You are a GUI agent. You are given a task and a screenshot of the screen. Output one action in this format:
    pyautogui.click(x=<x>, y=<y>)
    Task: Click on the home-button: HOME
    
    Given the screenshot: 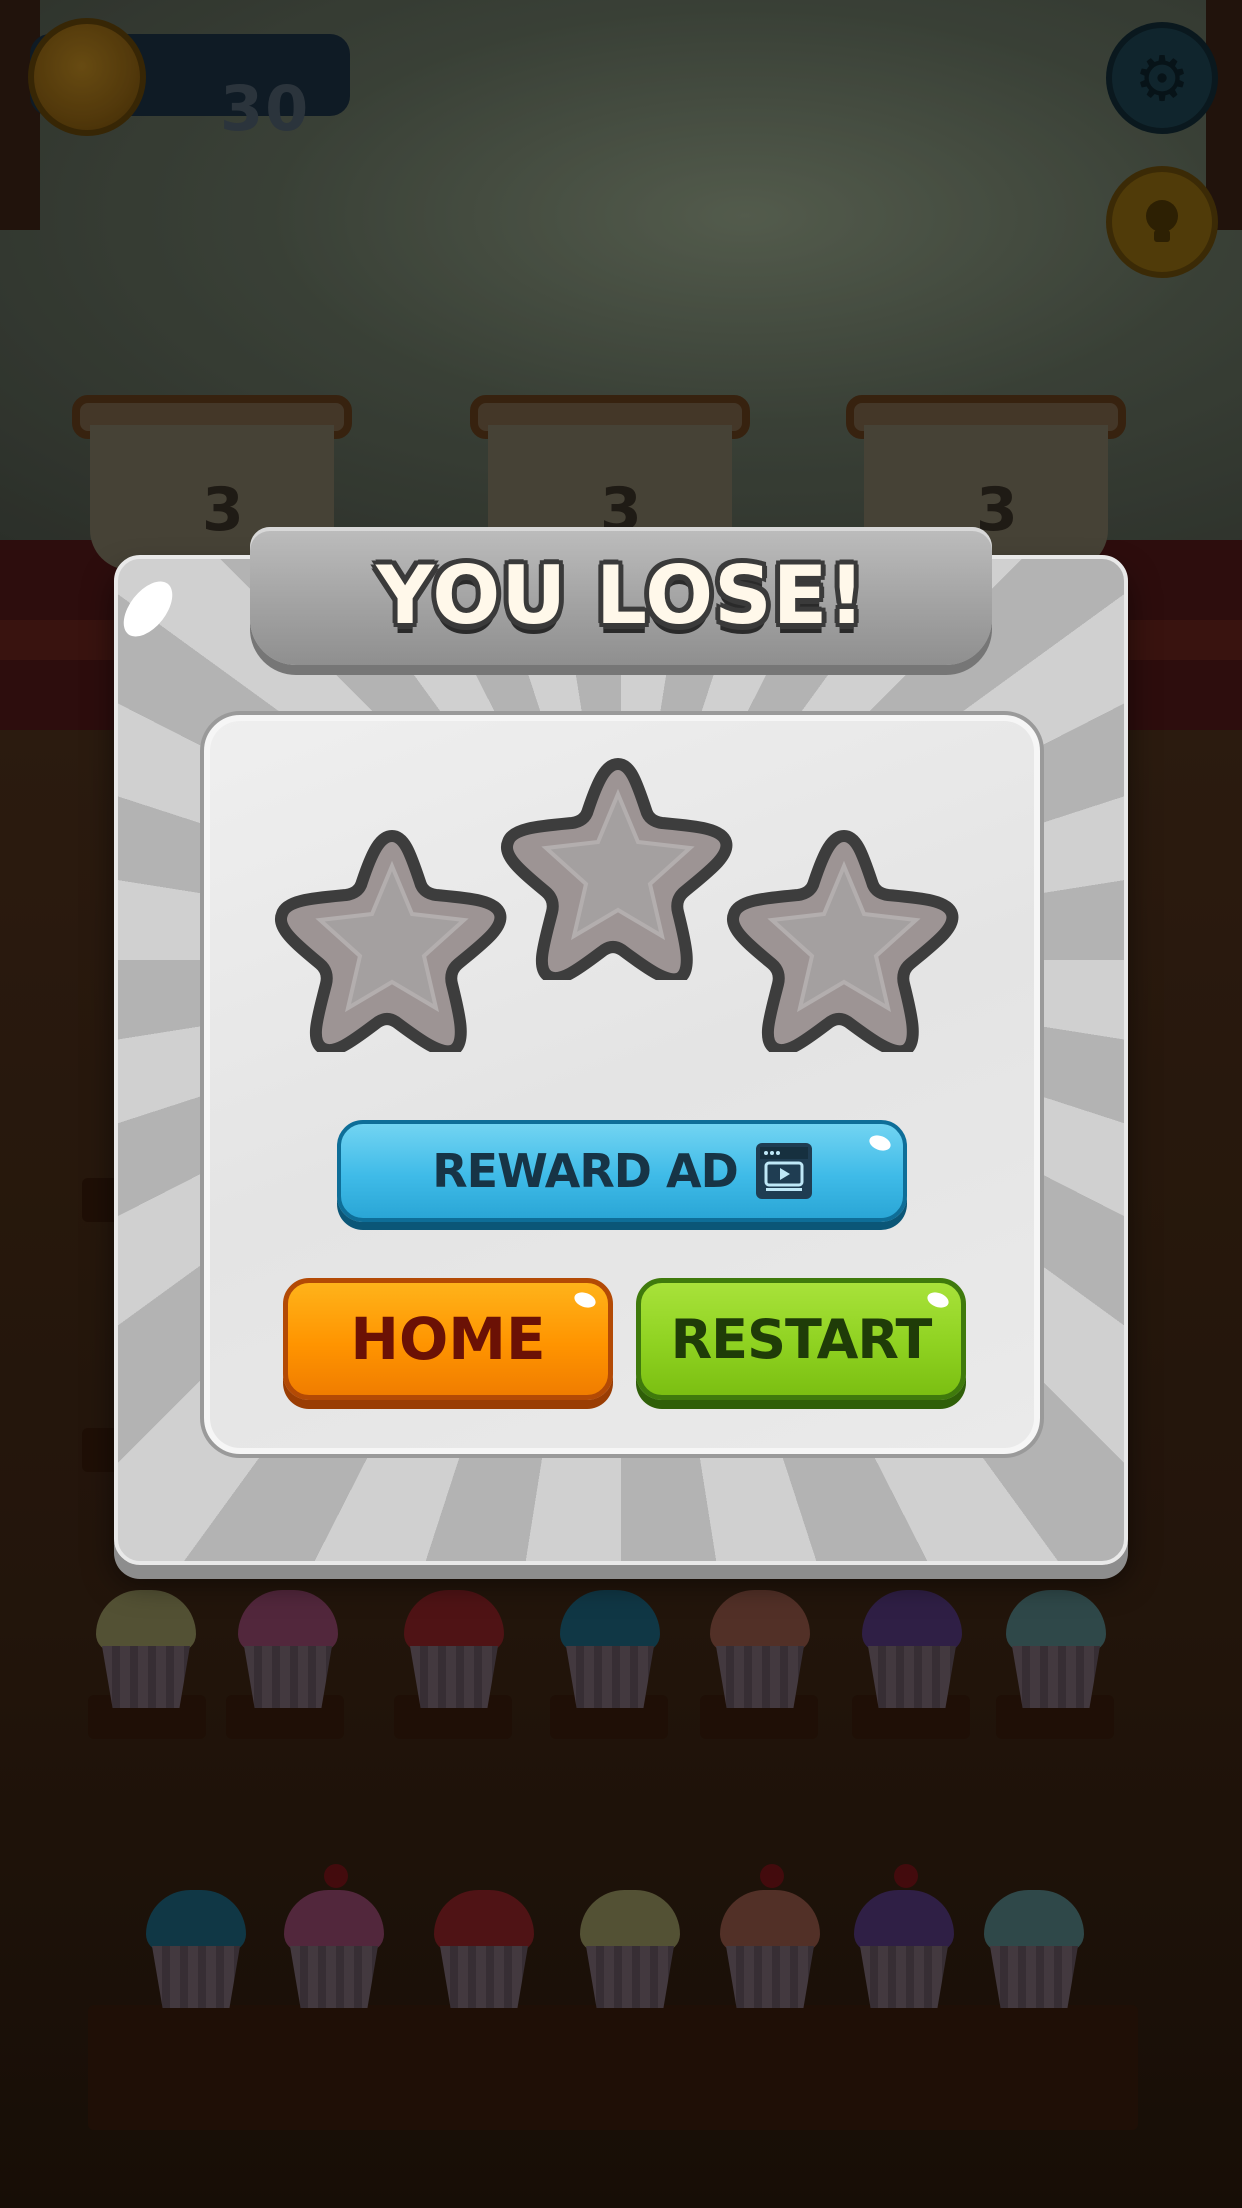 What is the action you would take?
    pyautogui.click(x=448, y=1339)
    